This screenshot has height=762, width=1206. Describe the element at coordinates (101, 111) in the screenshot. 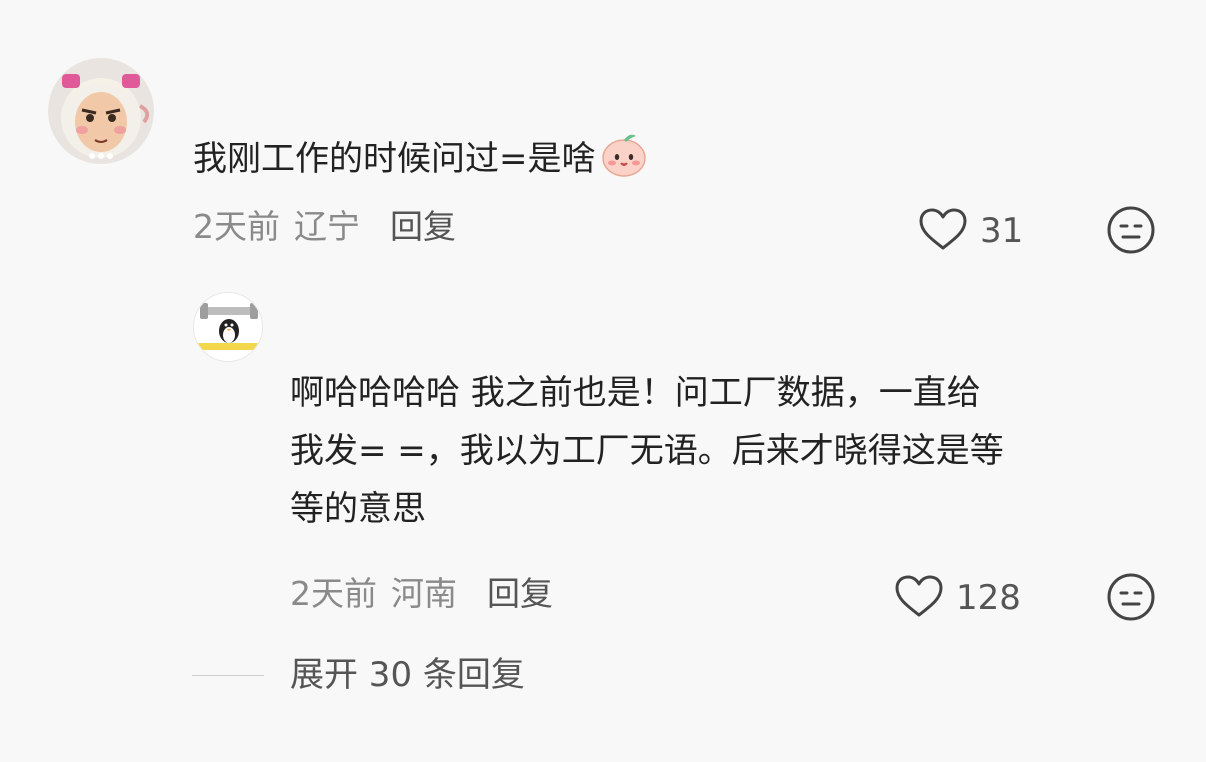

I see `user-avatar` at that location.